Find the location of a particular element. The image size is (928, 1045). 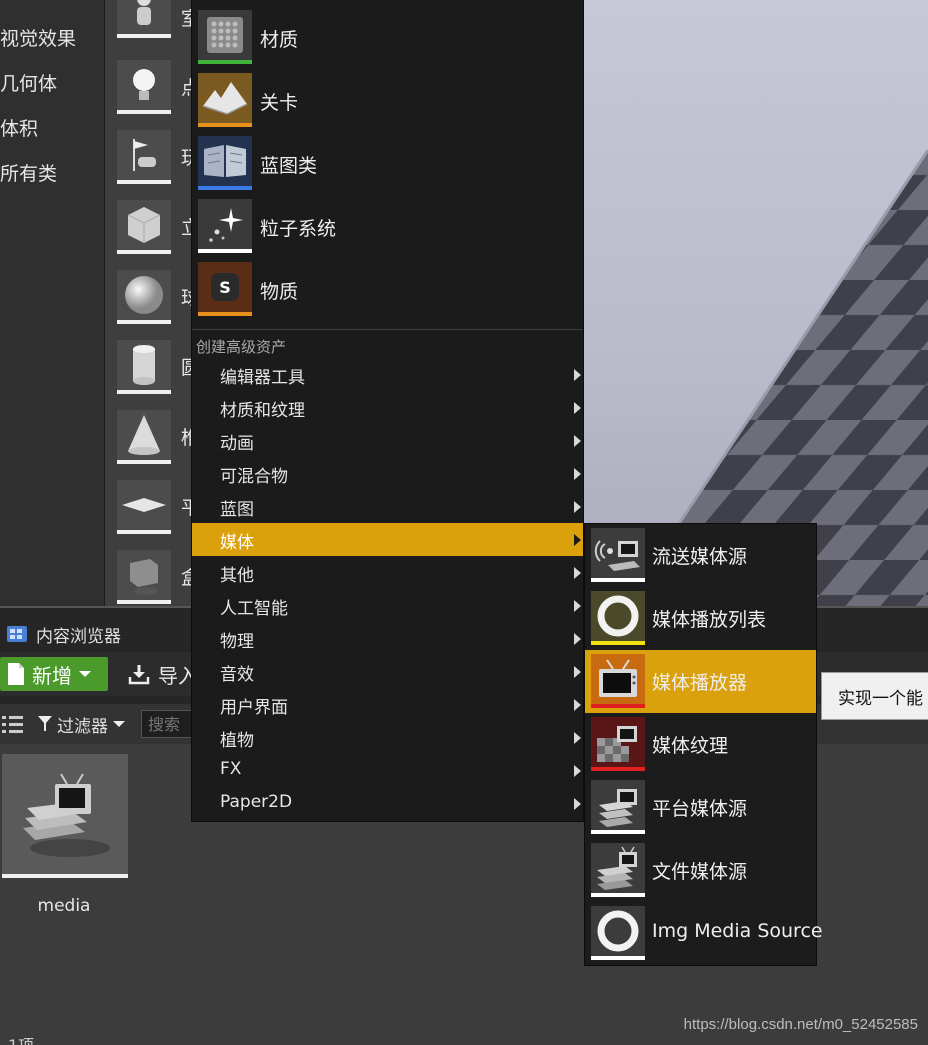

menu-item-artificial-intelligence: 人工智能 is located at coordinates (387, 605).